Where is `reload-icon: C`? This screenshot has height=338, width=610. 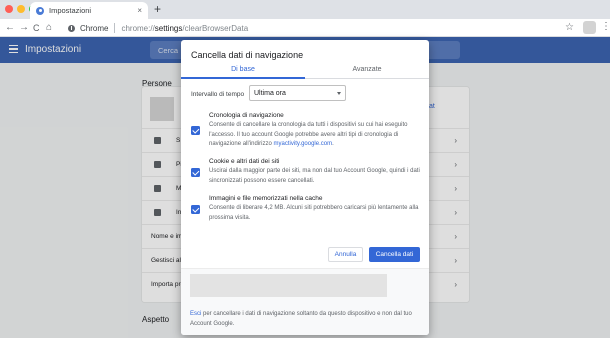 reload-icon: C is located at coordinates (36, 28).